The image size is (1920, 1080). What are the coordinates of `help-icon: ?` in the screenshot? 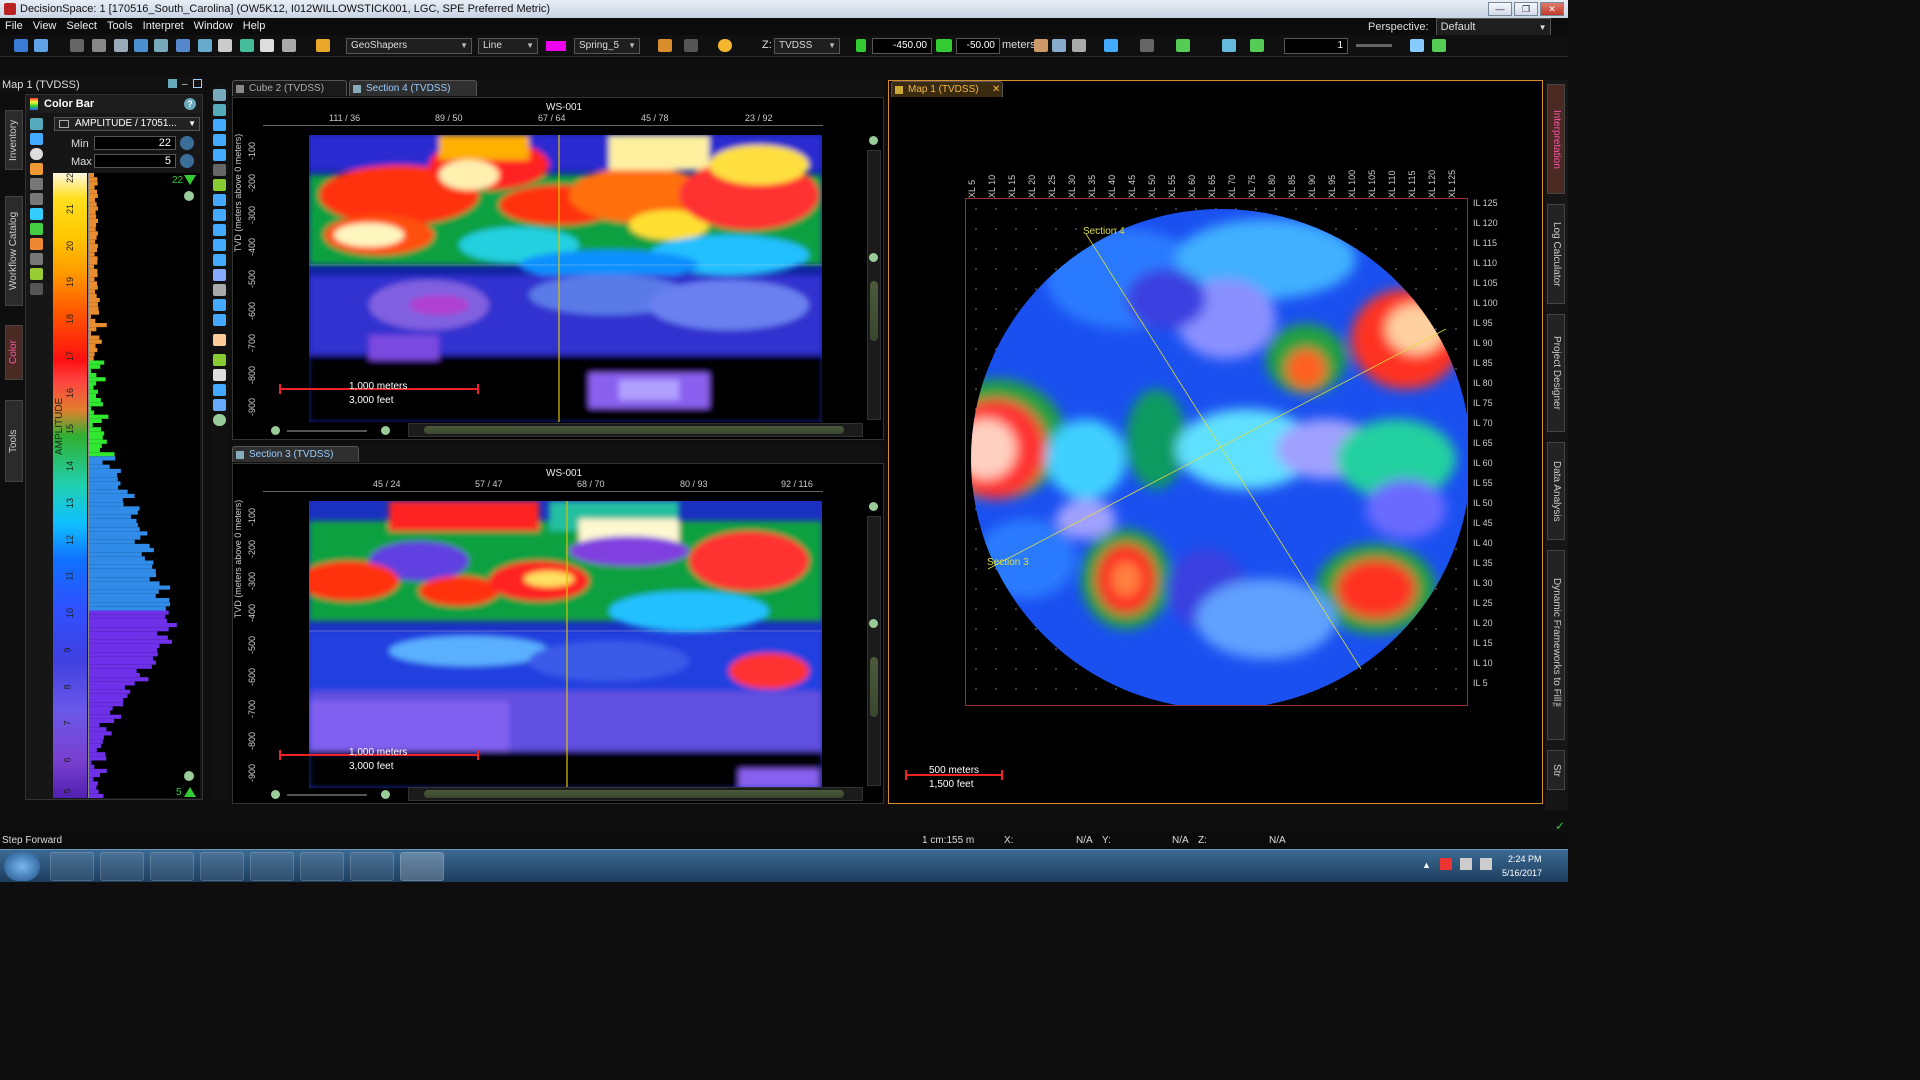 It's located at (190, 104).